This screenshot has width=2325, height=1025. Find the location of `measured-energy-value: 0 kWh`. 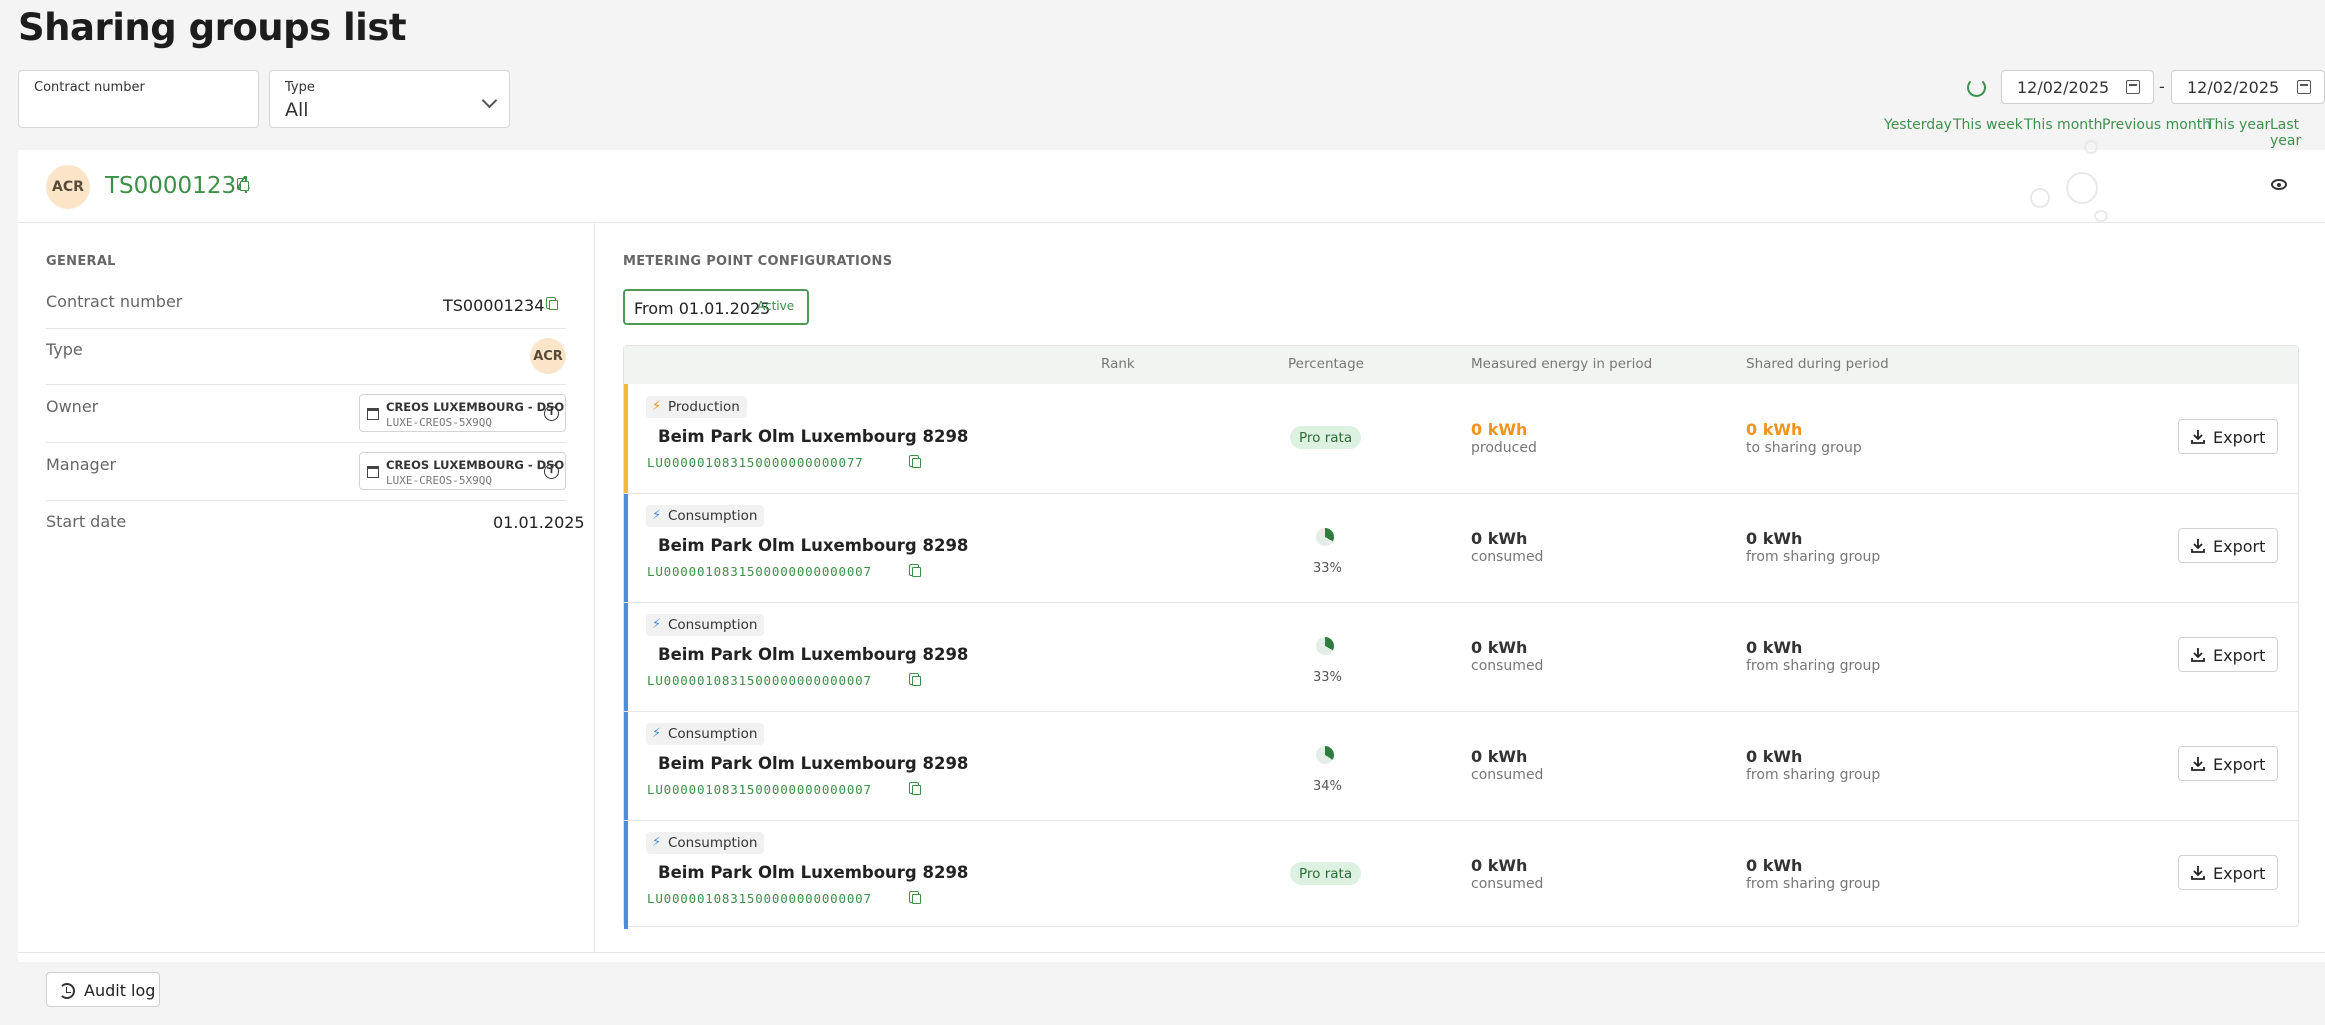

measured-energy-value: 0 kWh is located at coordinates (1499, 756).